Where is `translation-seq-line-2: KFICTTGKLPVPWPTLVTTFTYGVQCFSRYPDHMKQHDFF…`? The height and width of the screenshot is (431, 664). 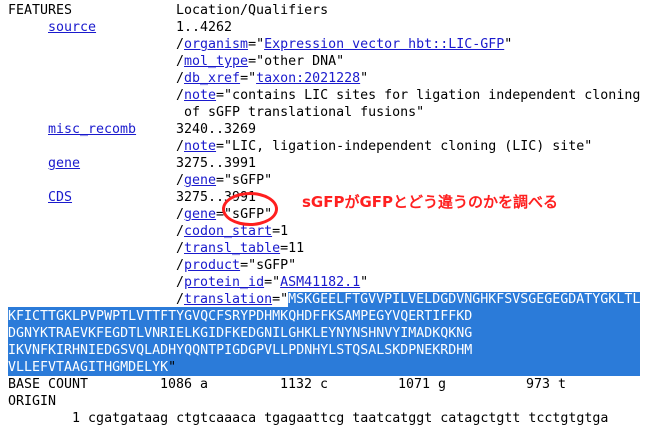
translation-seq-line-2: KFICTTGKLPVPWPTLVTTFTYGVQCFSRYPDHMKQHDFF… is located at coordinates (240, 316).